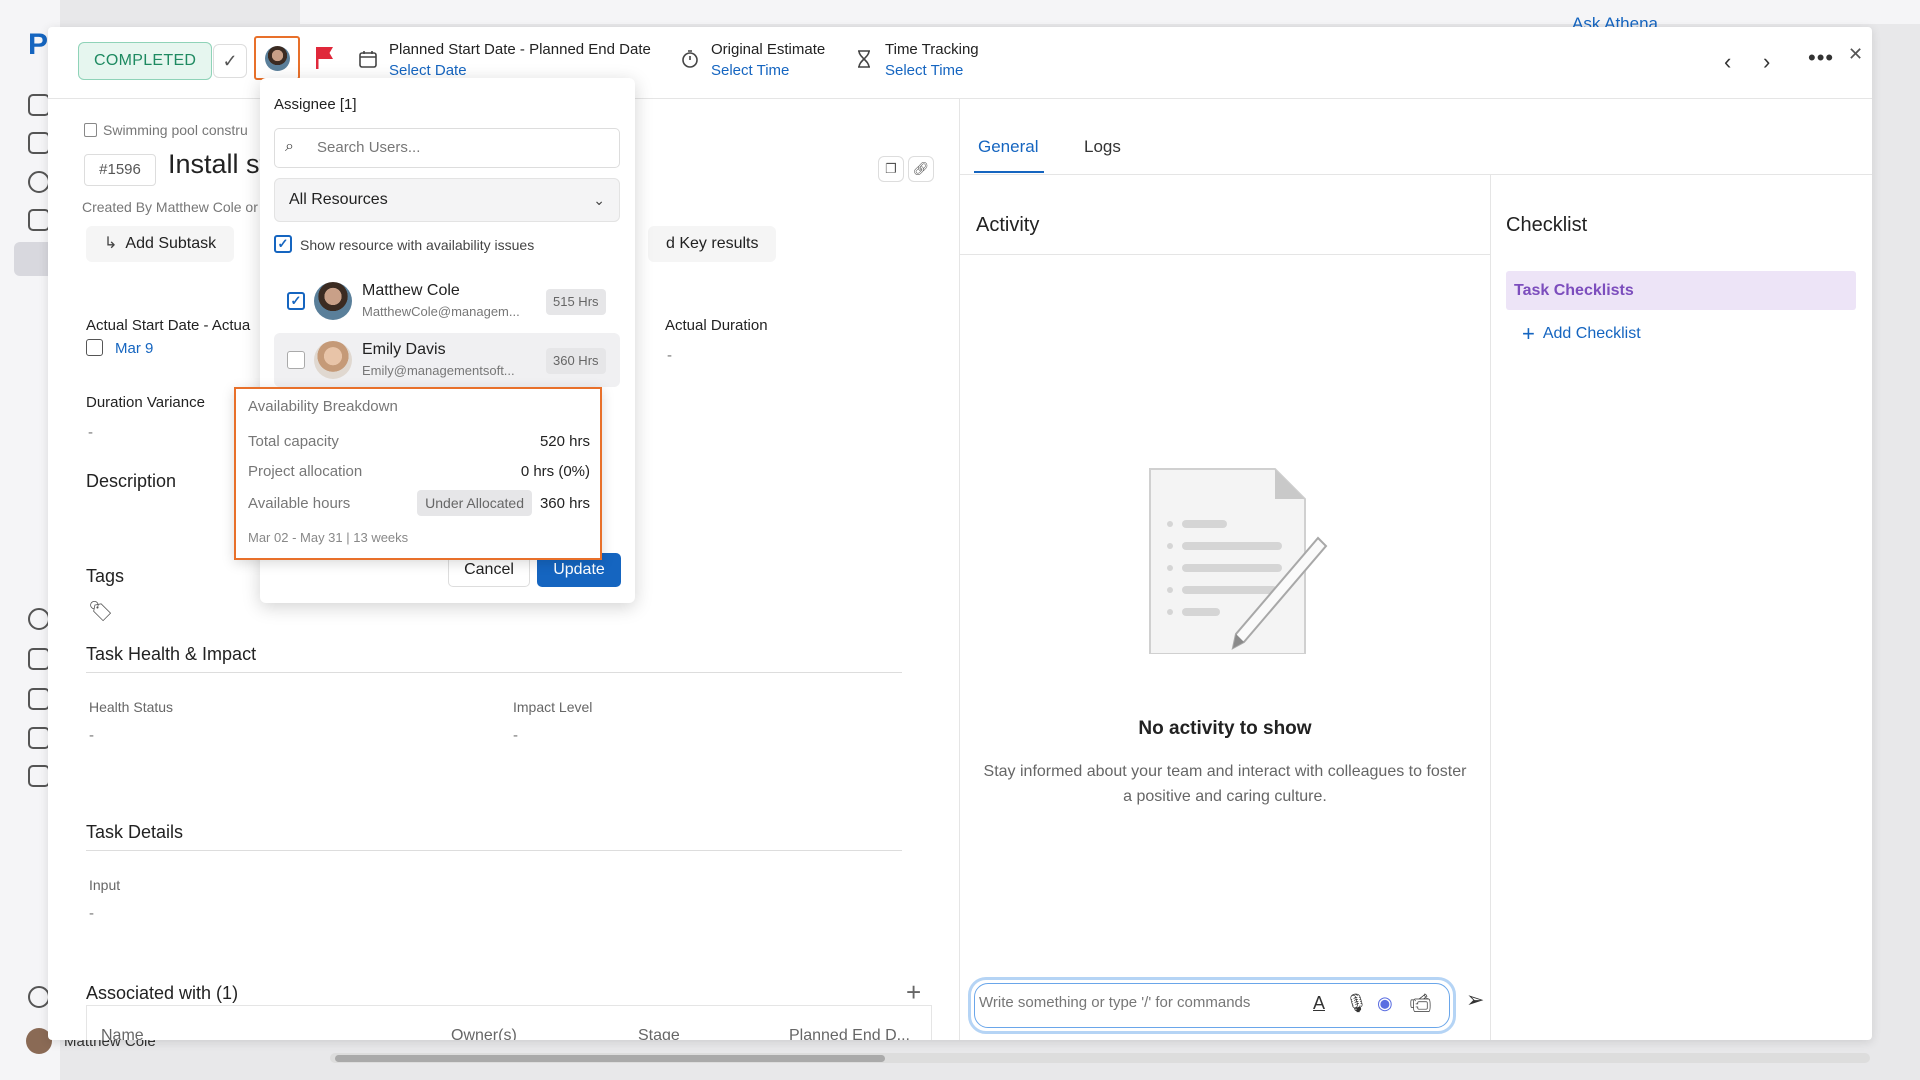 Image resolution: width=1920 pixels, height=1080 pixels. I want to click on flag-icon, so click(325, 58).